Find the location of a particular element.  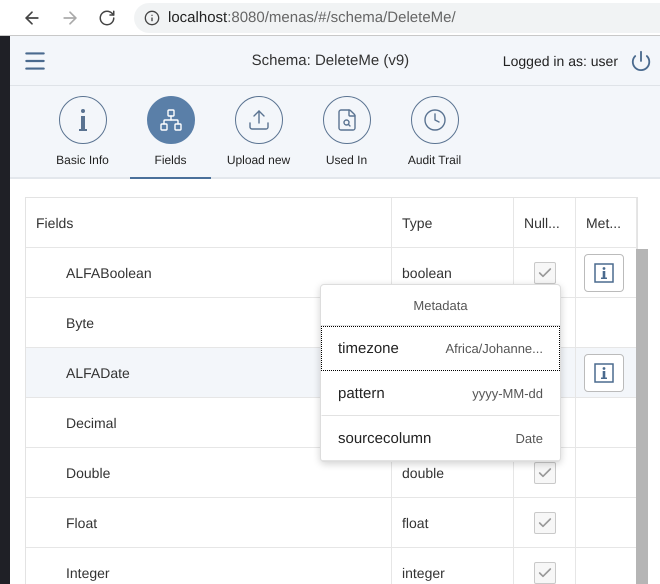

column-header: Fields is located at coordinates (55, 222).